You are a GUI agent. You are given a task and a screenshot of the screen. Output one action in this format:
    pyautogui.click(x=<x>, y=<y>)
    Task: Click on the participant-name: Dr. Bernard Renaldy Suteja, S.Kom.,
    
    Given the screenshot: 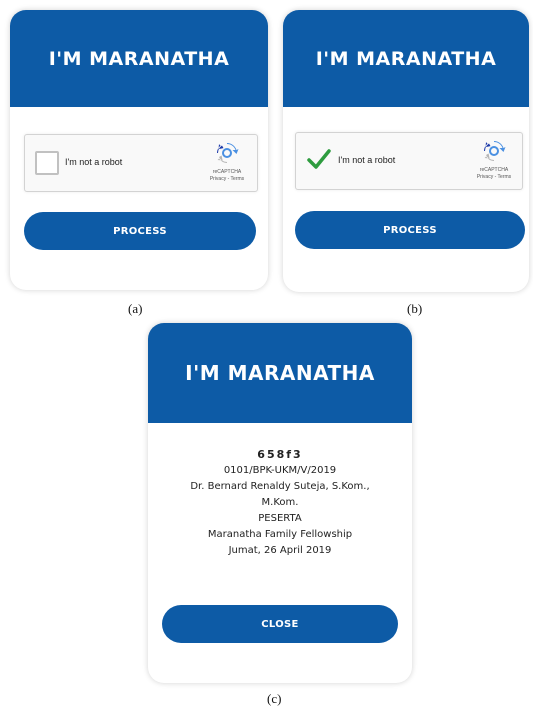 What is the action you would take?
    pyautogui.click(x=280, y=486)
    